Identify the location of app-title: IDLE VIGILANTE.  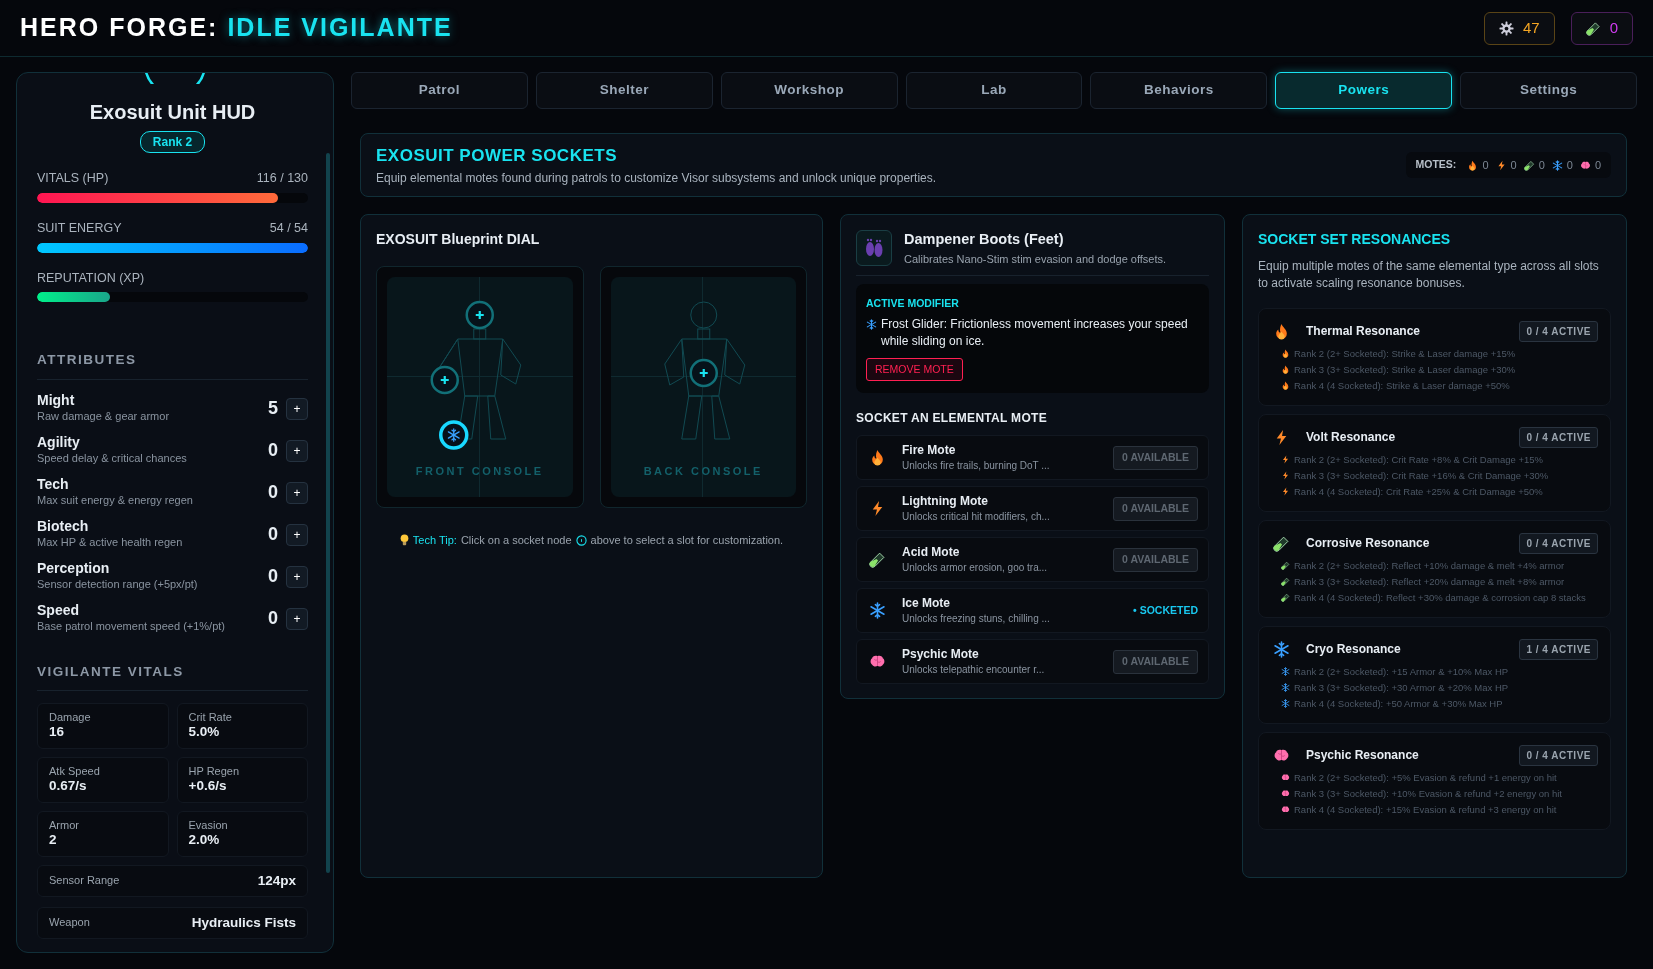
(340, 28).